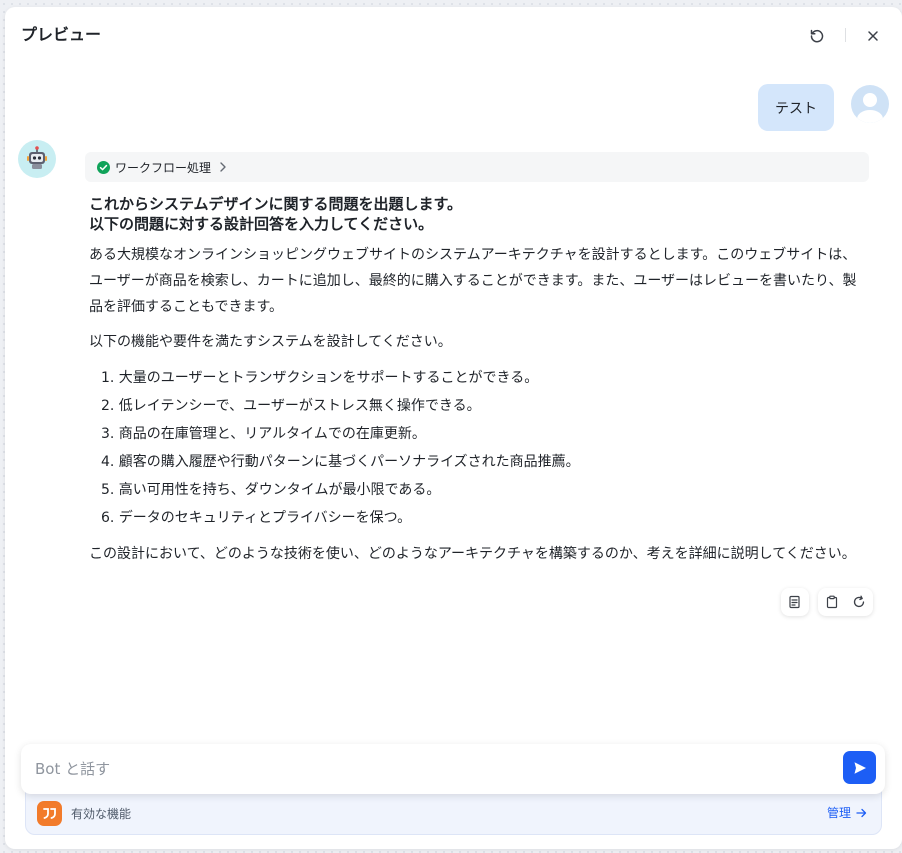 This screenshot has height=853, width=902. I want to click on message-actions-left, so click(795, 602).